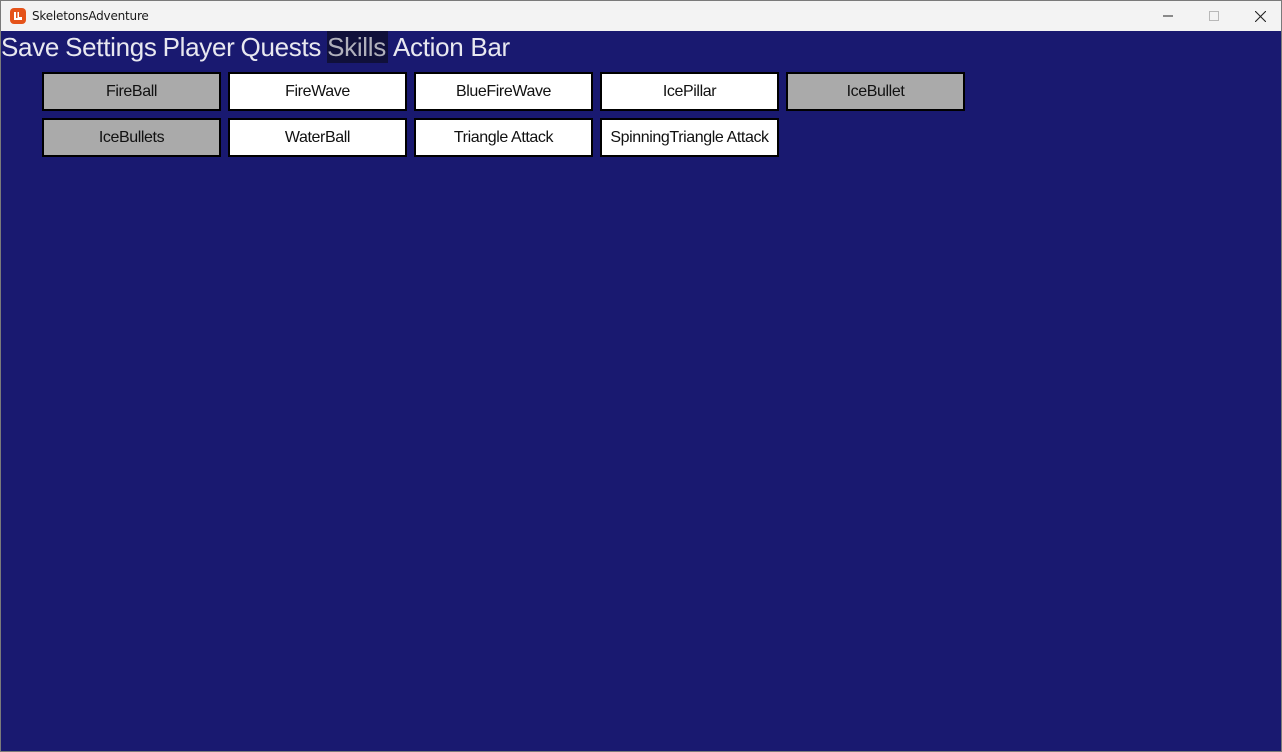  What do you see at coordinates (453, 47) in the screenshot?
I see `menu-action-bar: Action Bar` at bounding box center [453, 47].